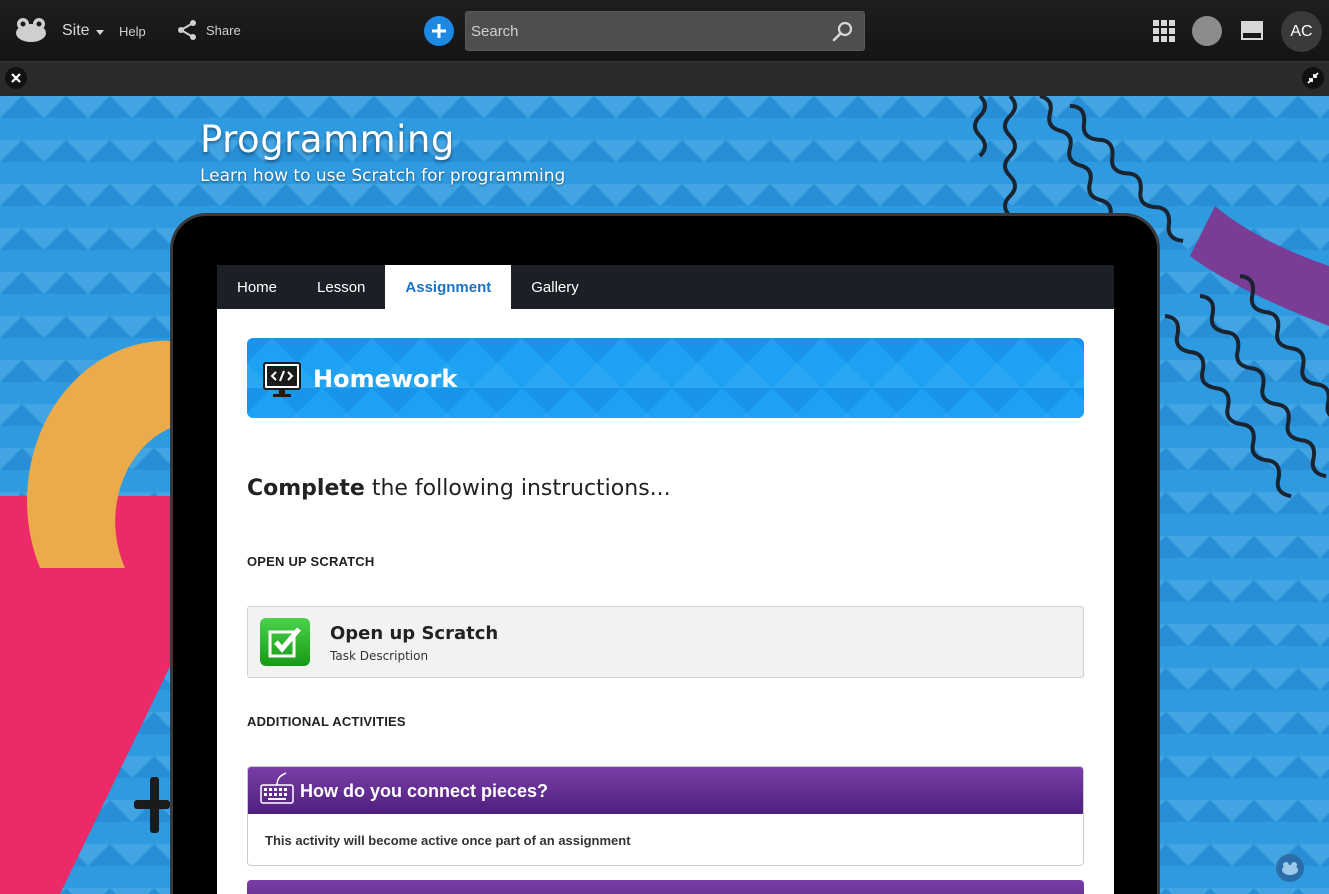  I want to click on close-button, so click(16, 78).